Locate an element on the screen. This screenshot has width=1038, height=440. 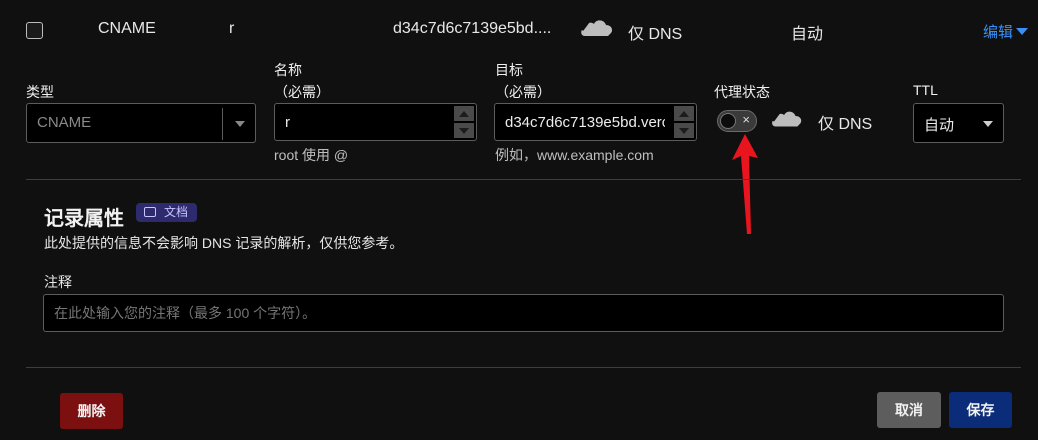
toggle-off-x-icon: × is located at coordinates (746, 119).